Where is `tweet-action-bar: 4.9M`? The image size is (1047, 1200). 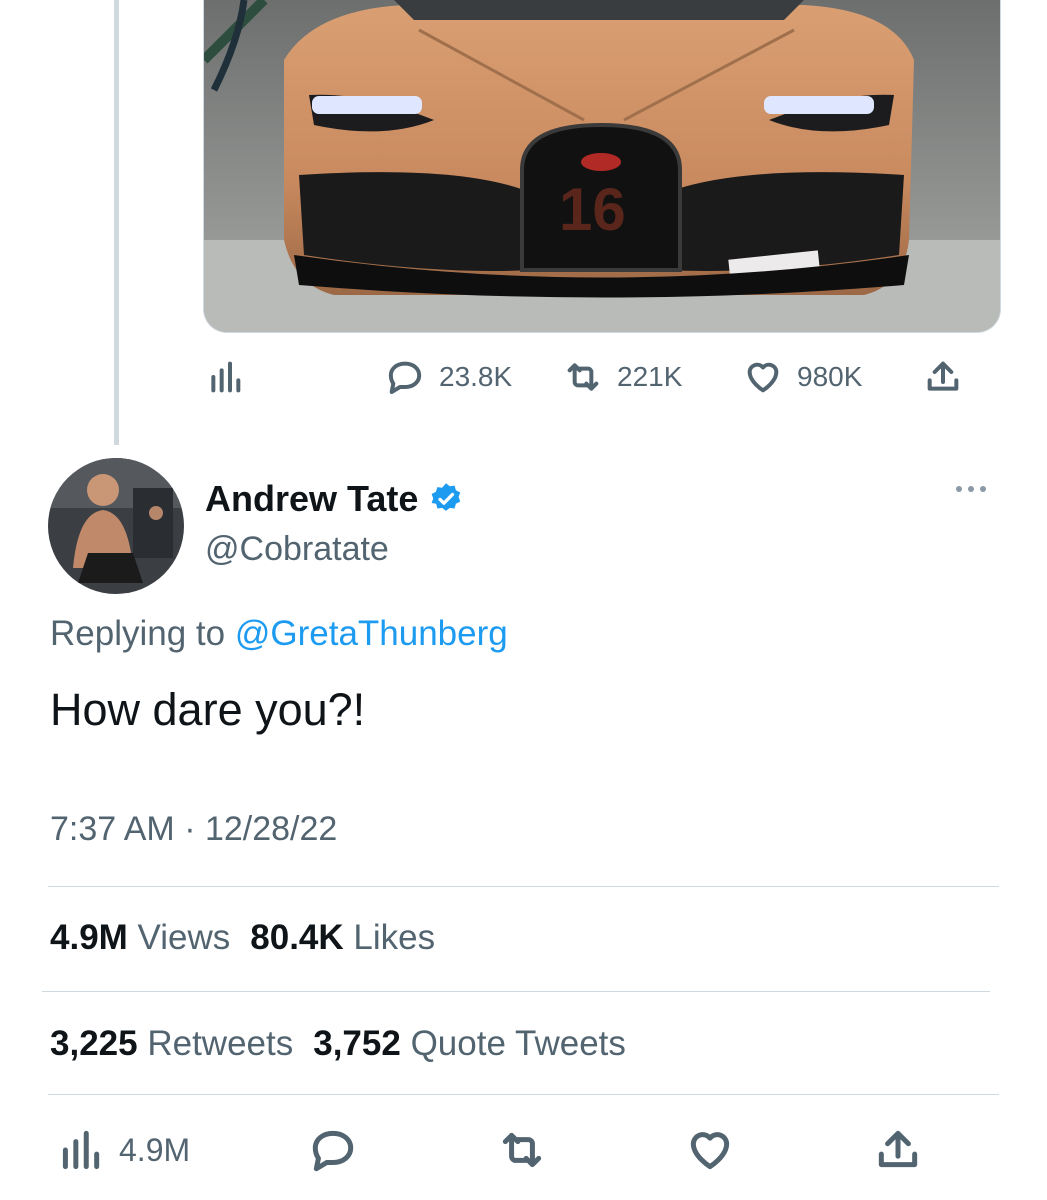 tweet-action-bar: 4.9M is located at coordinates (523, 1150).